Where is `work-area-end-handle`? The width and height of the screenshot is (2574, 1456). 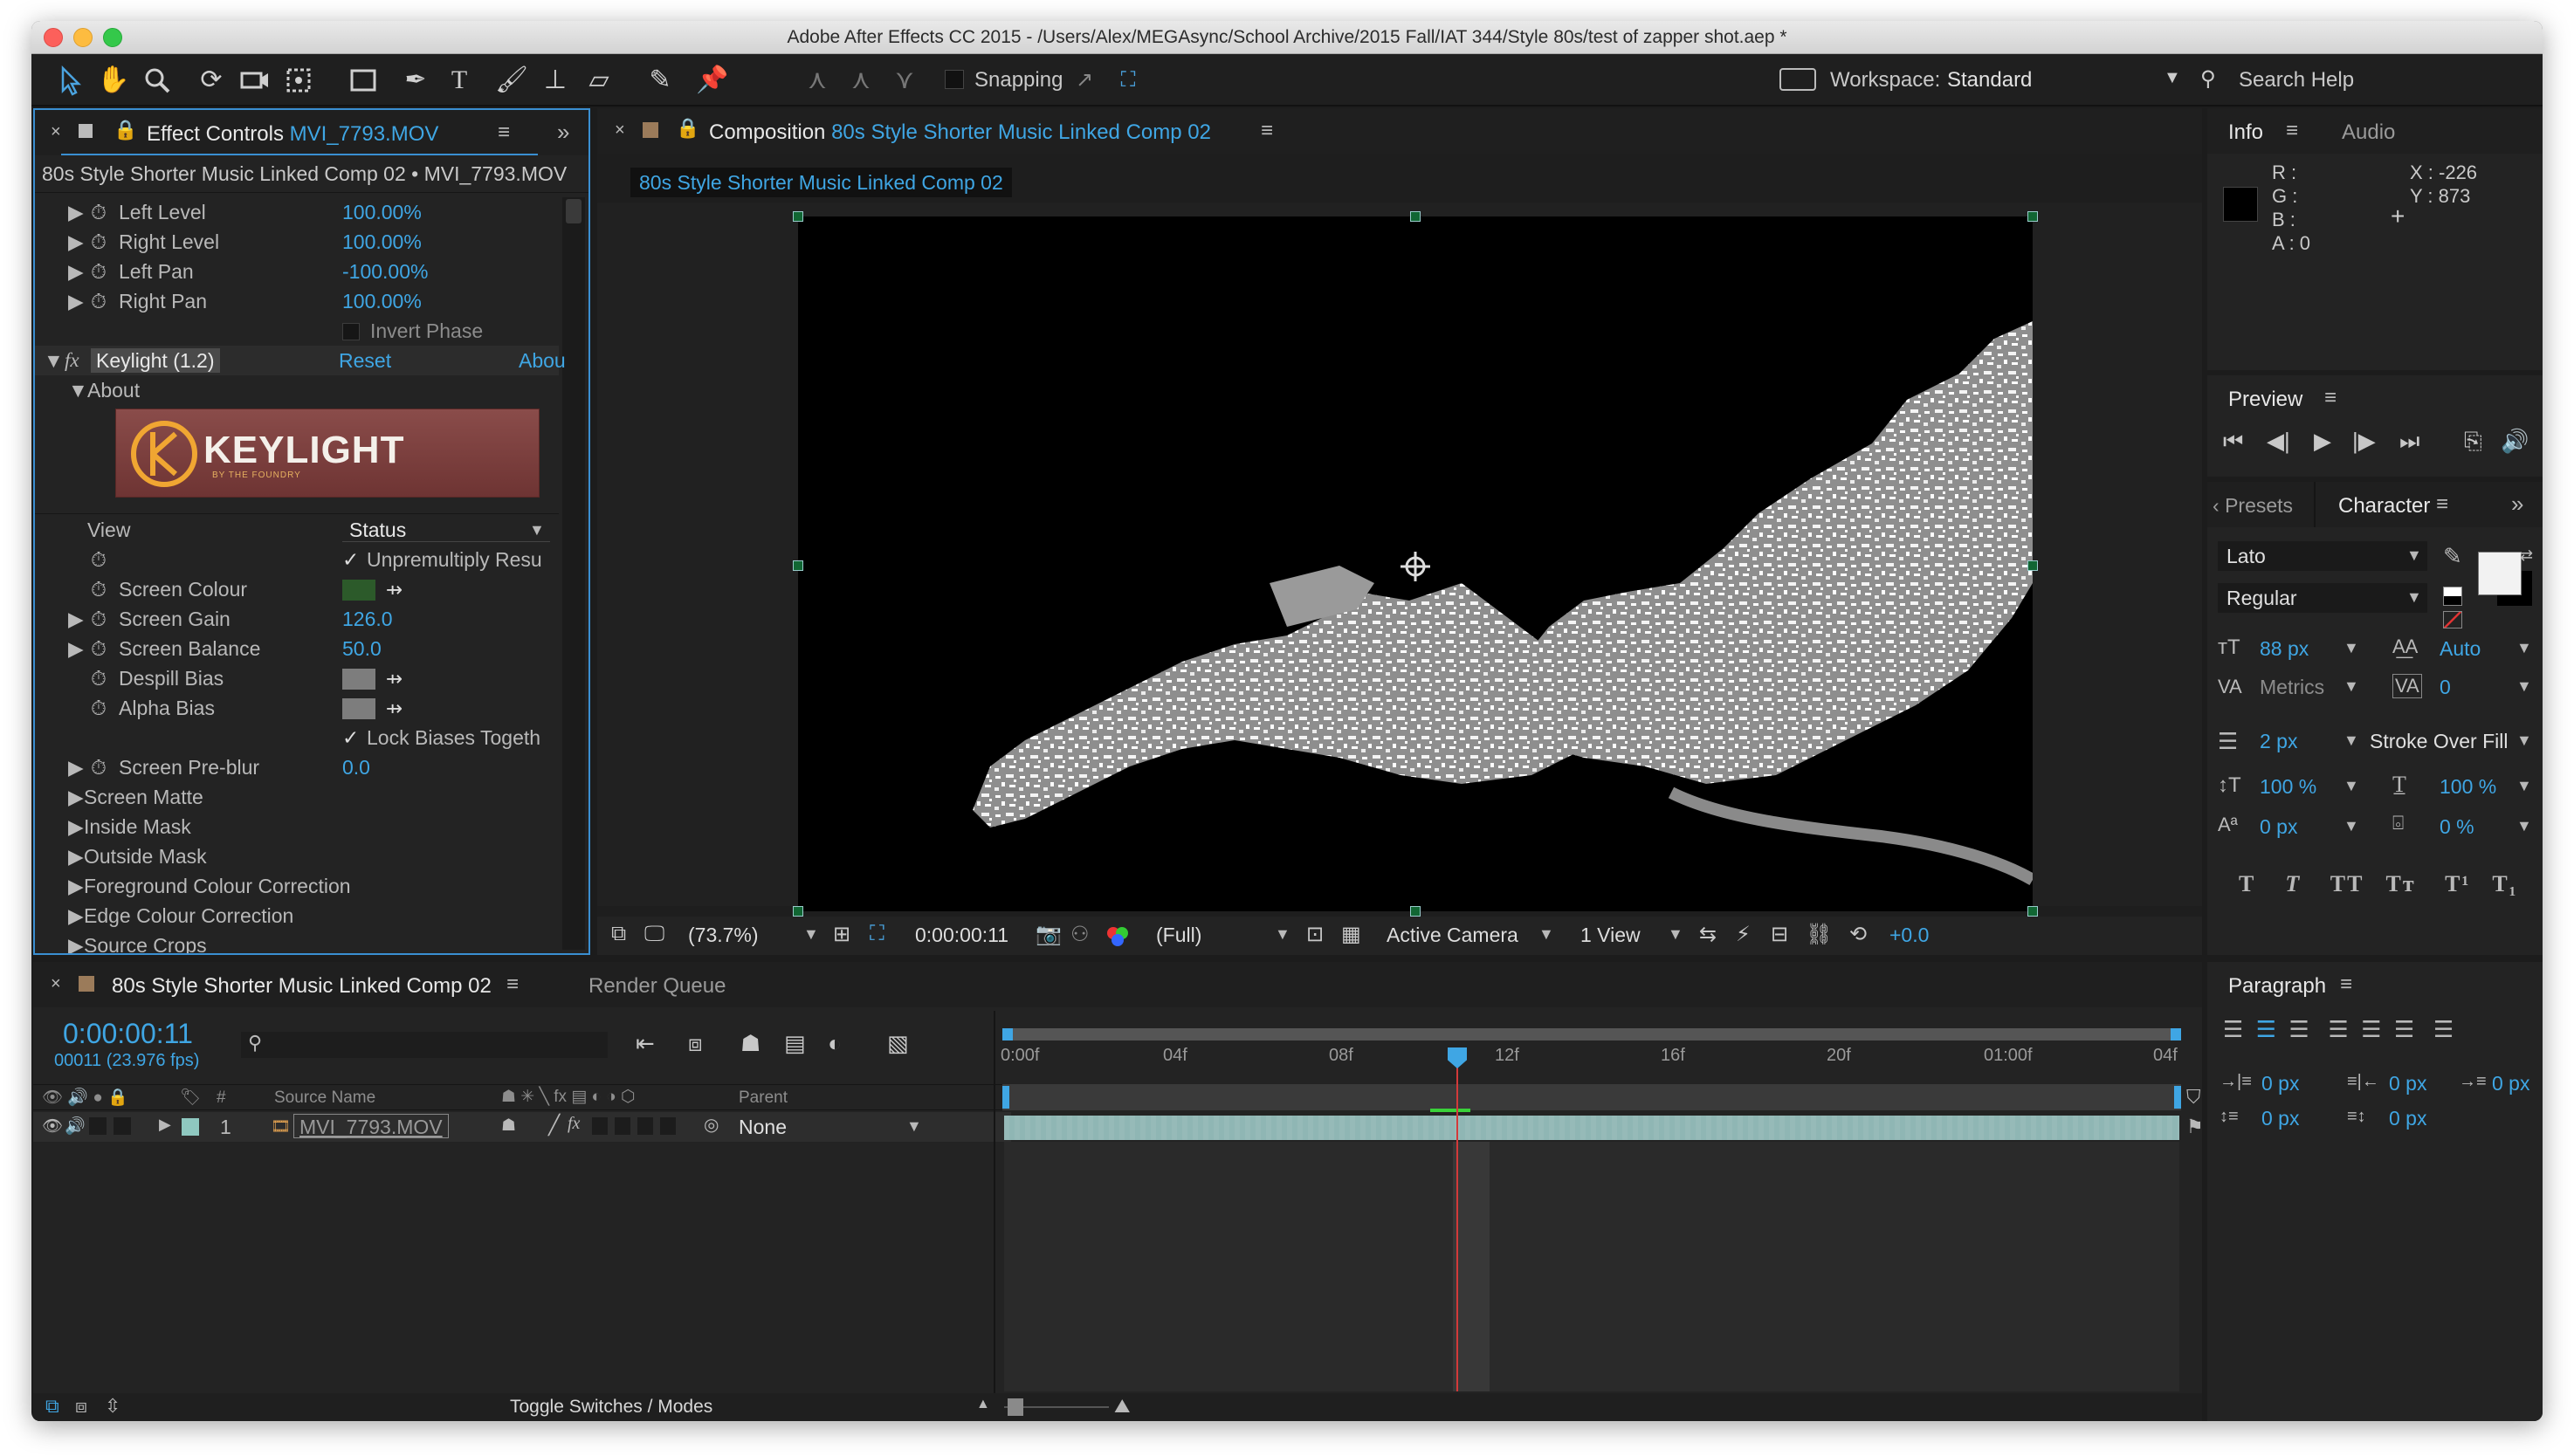 work-area-end-handle is located at coordinates (2176, 1034).